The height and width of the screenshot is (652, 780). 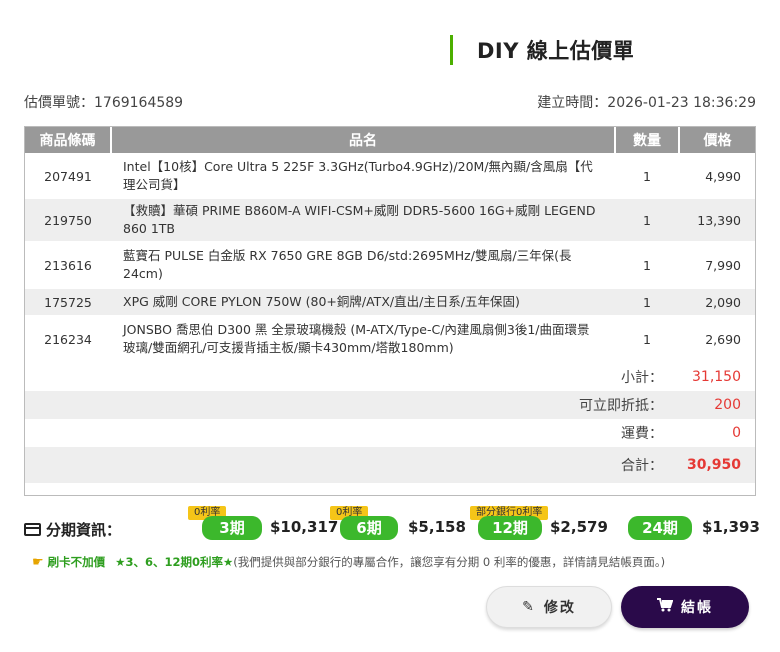 What do you see at coordinates (263, 526) in the screenshot?
I see `installment-plan-3: 0利率 3期 $10,317` at bounding box center [263, 526].